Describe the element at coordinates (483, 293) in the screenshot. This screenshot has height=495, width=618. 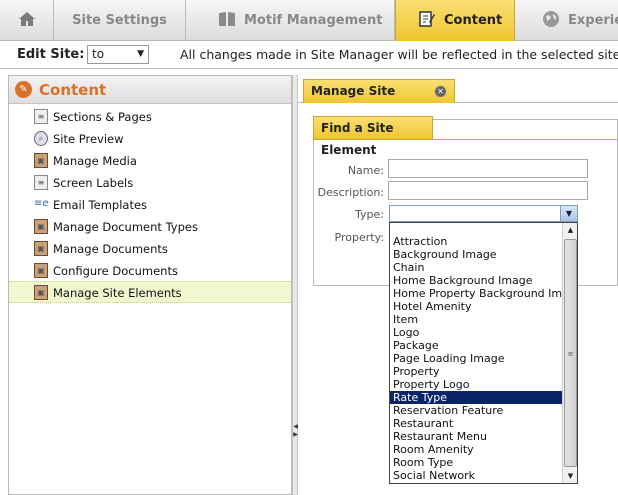
I see `dropdown-option: Home Property Background Image` at that location.